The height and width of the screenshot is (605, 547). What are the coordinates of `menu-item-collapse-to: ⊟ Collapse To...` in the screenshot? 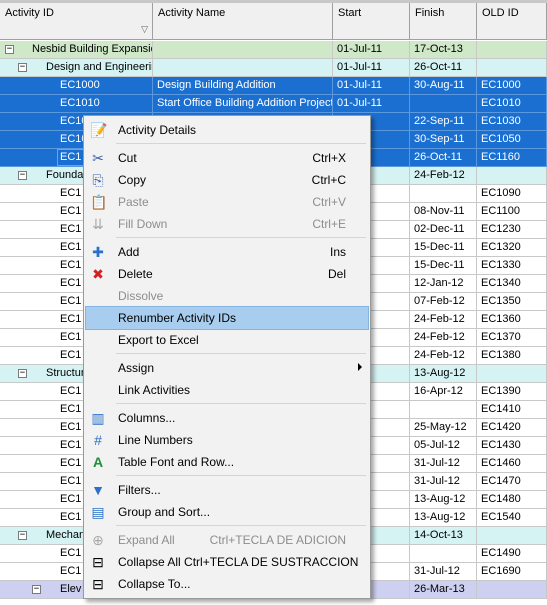 It's located at (227, 584).